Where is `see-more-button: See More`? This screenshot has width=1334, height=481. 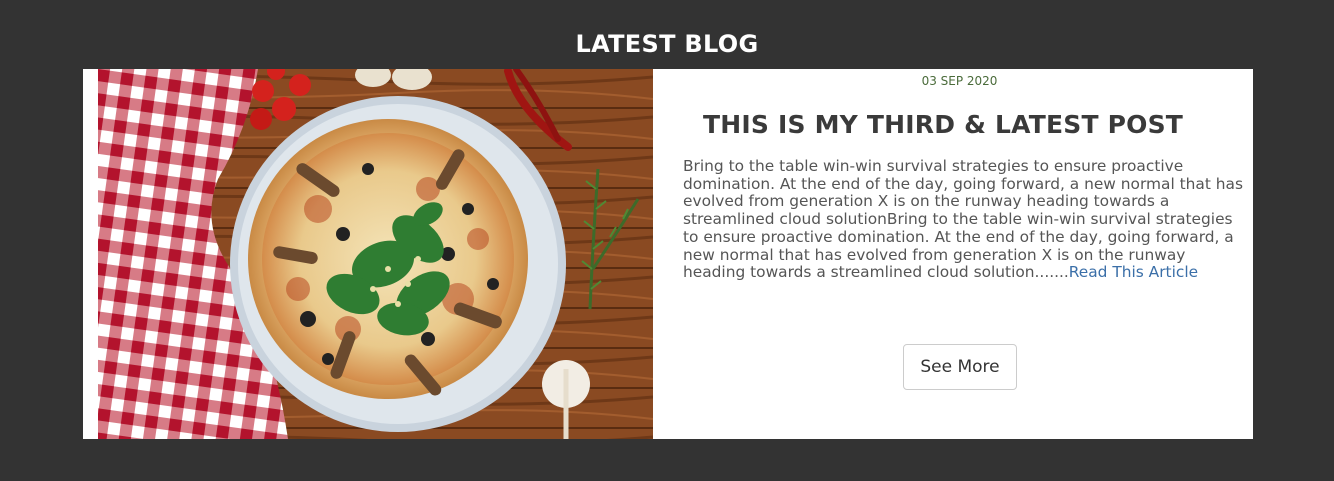
see-more-button: See More is located at coordinates (960, 367).